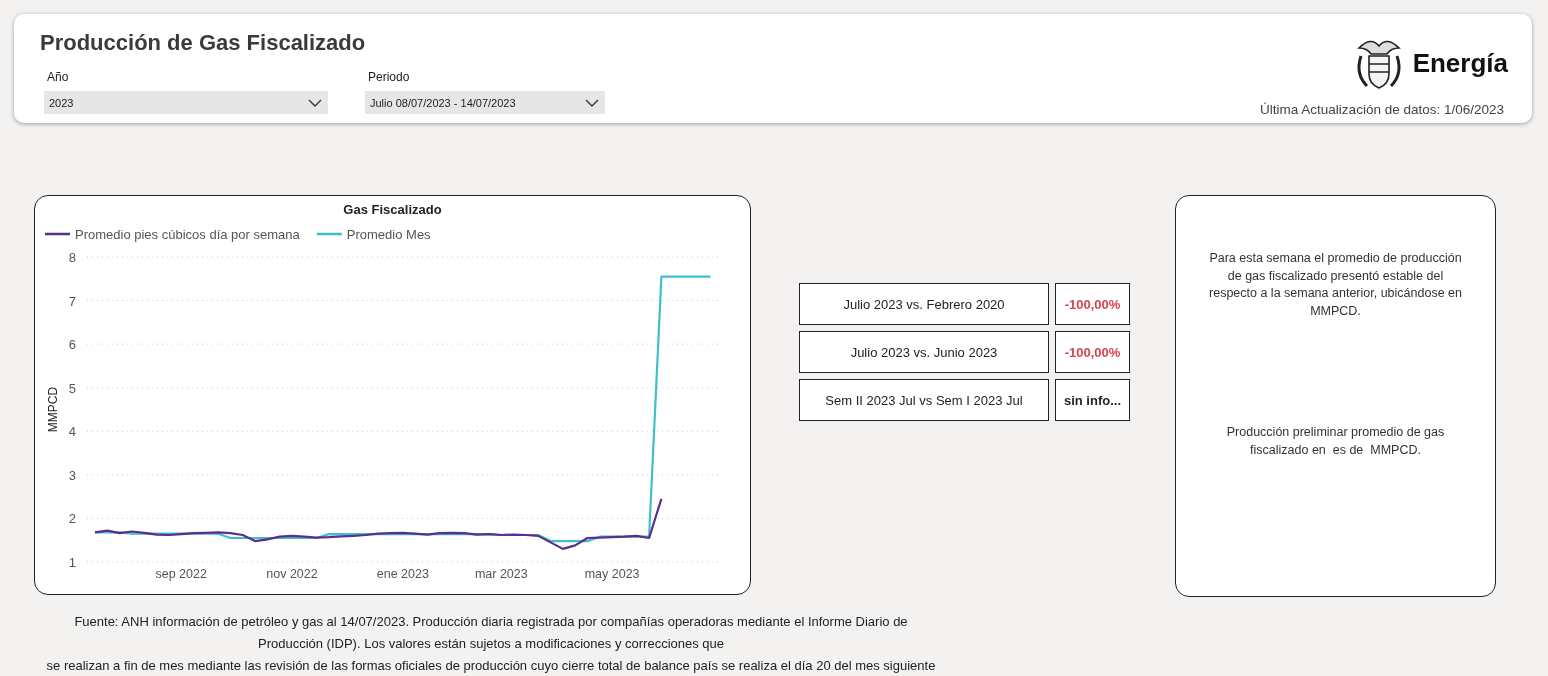 The width and height of the screenshot is (1548, 676). Describe the element at coordinates (187, 234) in the screenshot. I see `legend-label: Promedio pies cúbicos día por semana` at that location.